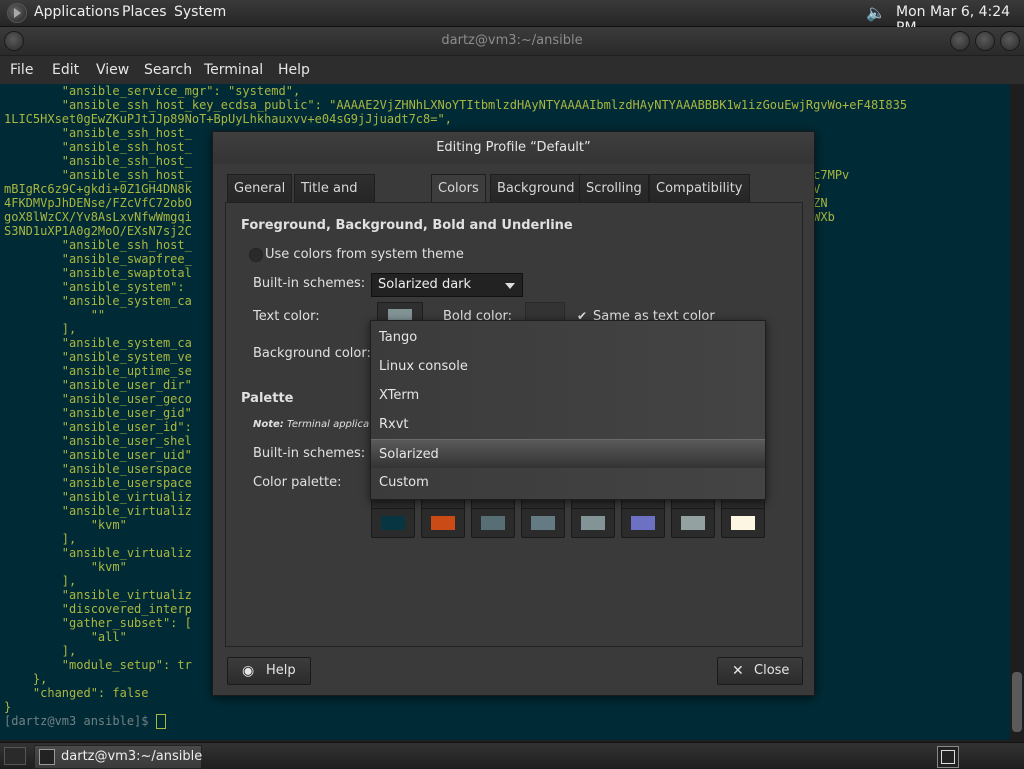 Image resolution: width=1024 pixels, height=769 pixels. I want to click on help-button-label: Help, so click(281, 670).